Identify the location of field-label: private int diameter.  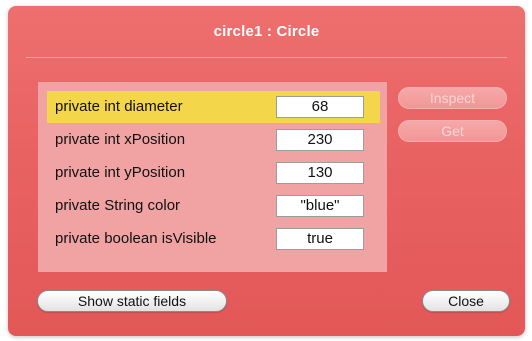
(119, 106).